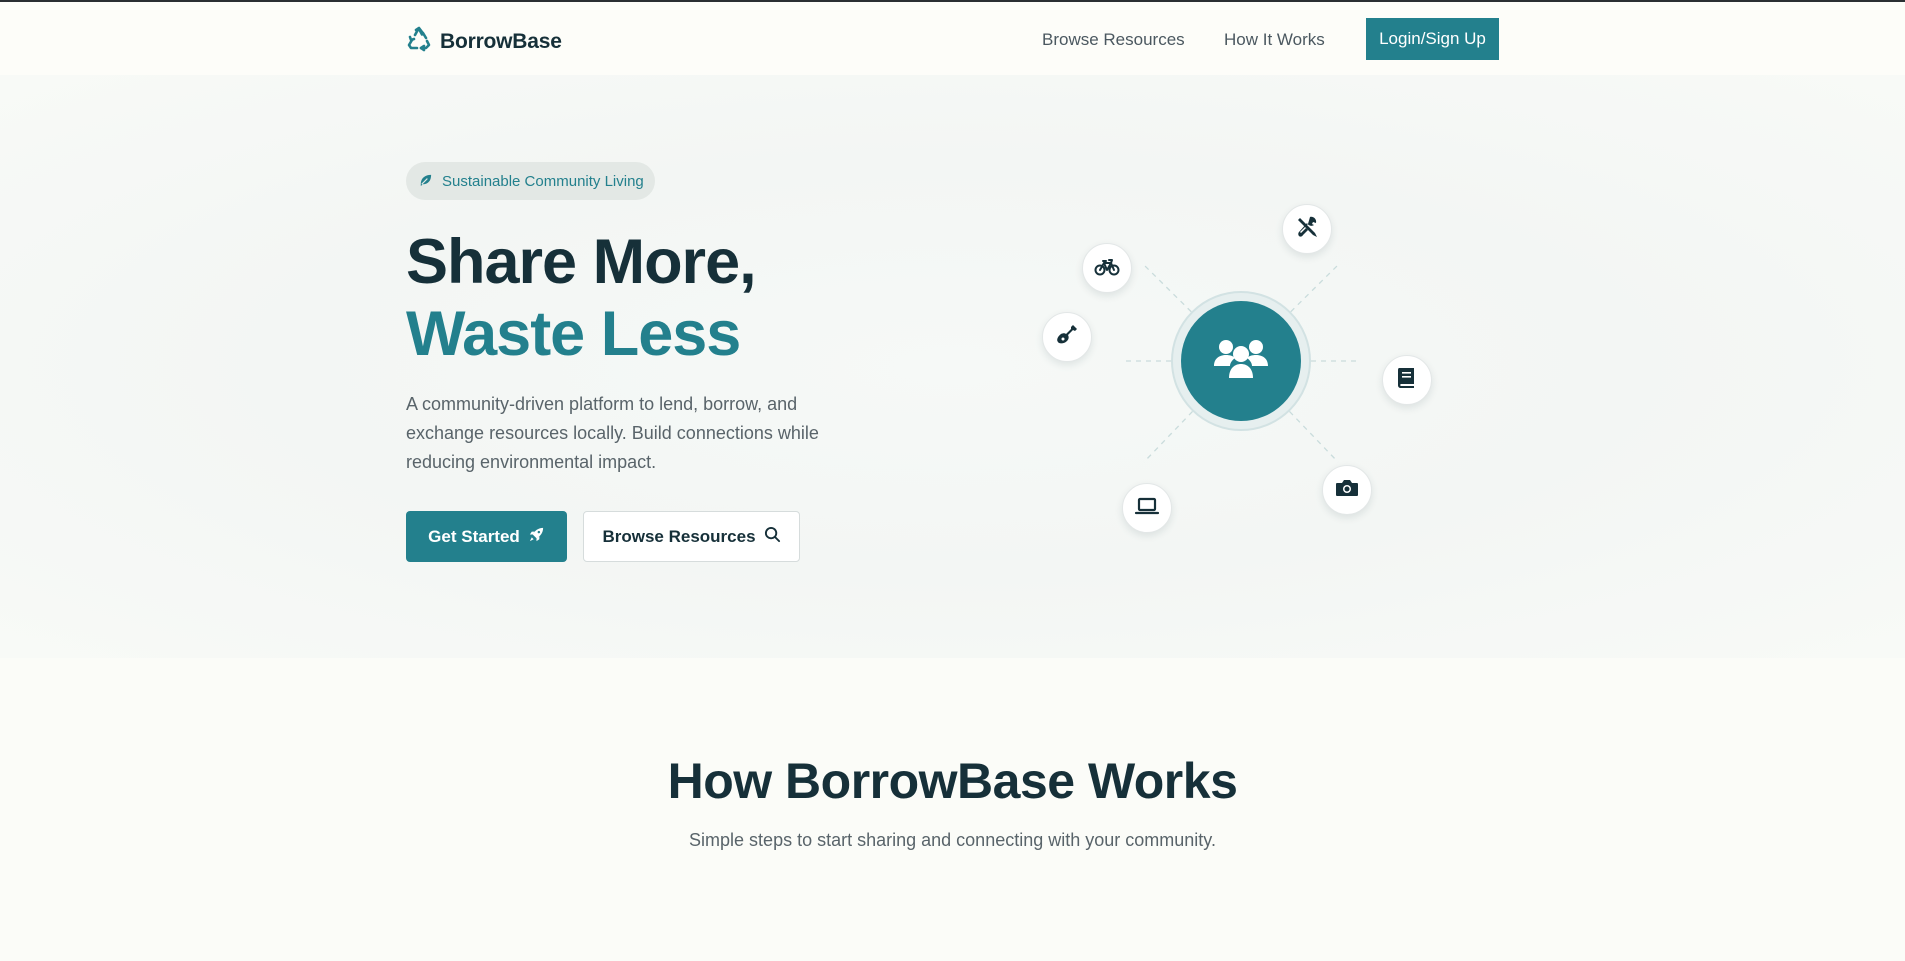  I want to click on hero-title-line1: Share More,, so click(581, 262).